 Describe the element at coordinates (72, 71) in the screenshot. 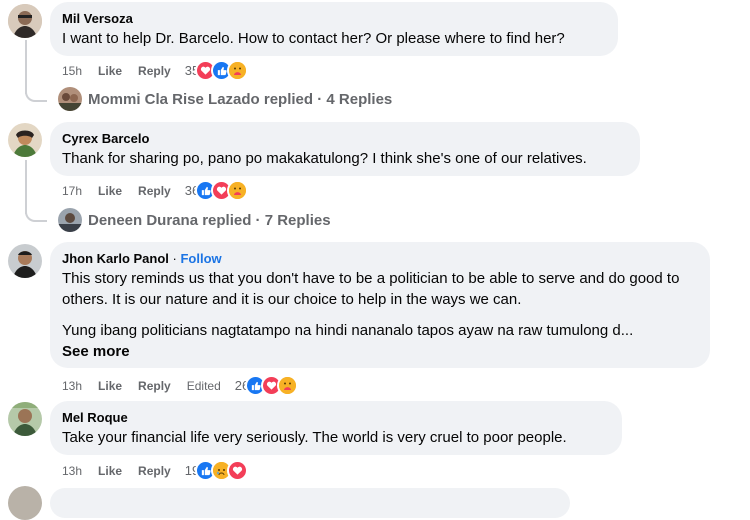

I see `comment-time: 15h` at that location.